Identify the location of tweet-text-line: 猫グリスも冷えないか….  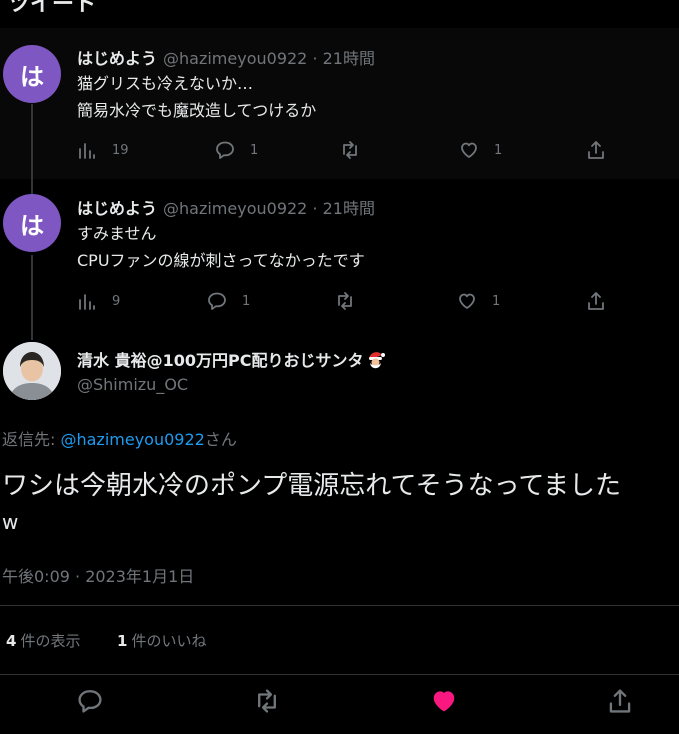
(165, 83).